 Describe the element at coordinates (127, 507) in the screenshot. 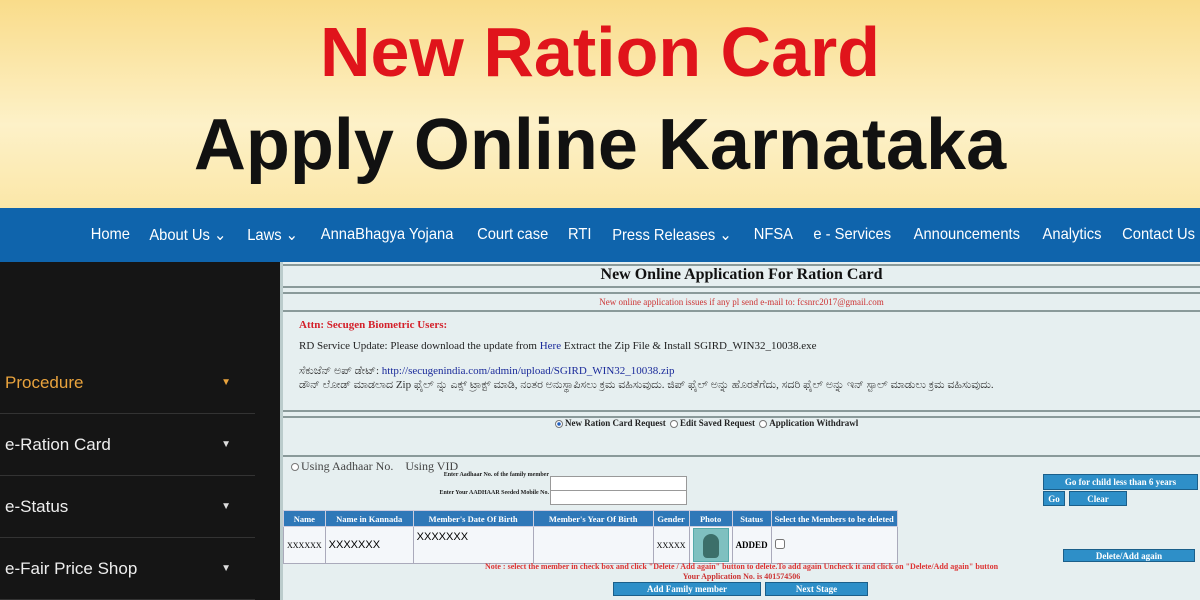

I see `sidebar-item-e-status: e-Status ▼` at that location.